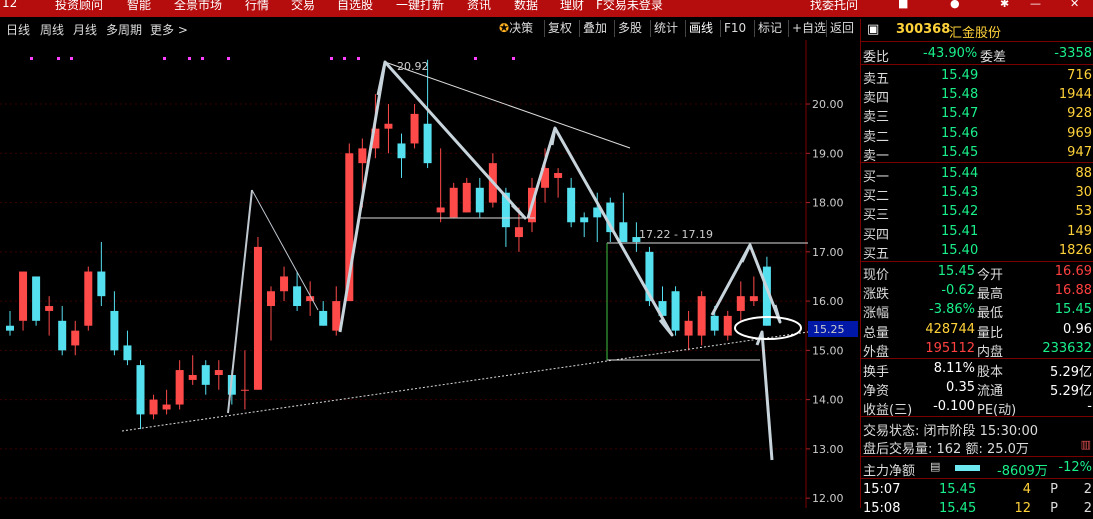  What do you see at coordinates (977, 135) in the screenshot?
I see `ask-row: 卖二 15.46 969` at bounding box center [977, 135].